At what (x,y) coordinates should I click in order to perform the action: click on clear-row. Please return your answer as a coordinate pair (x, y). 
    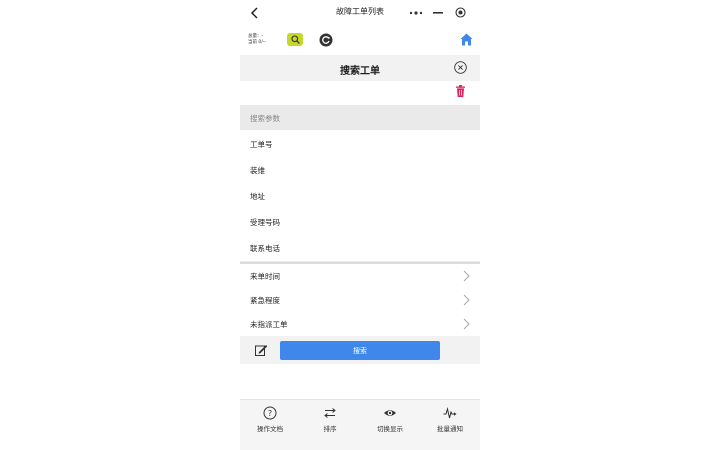
    Looking at the image, I should click on (360, 92).